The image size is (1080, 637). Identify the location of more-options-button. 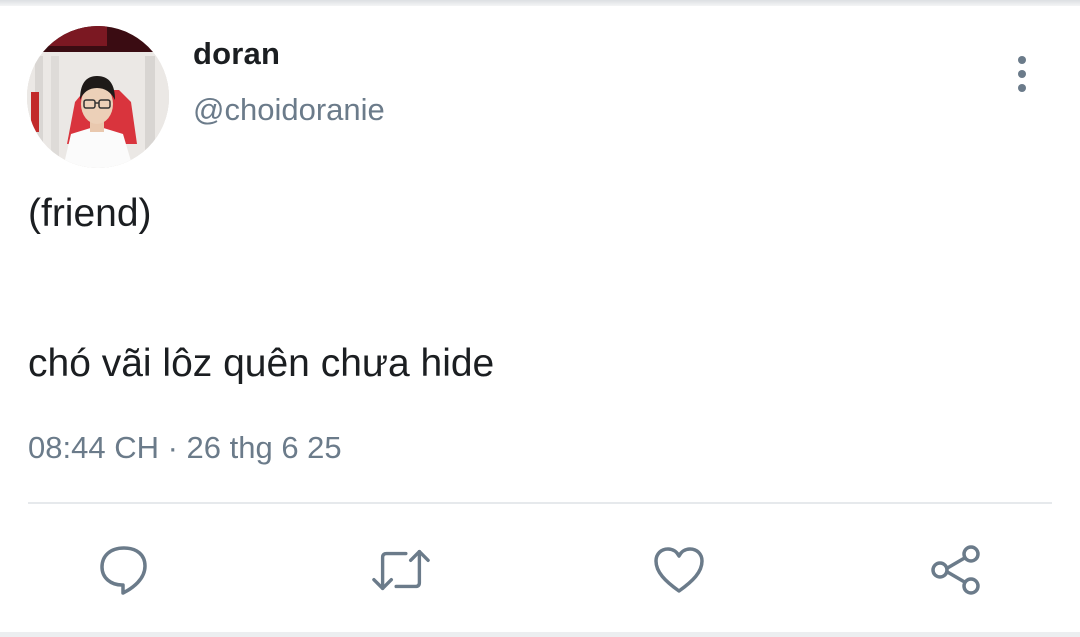
(1022, 74).